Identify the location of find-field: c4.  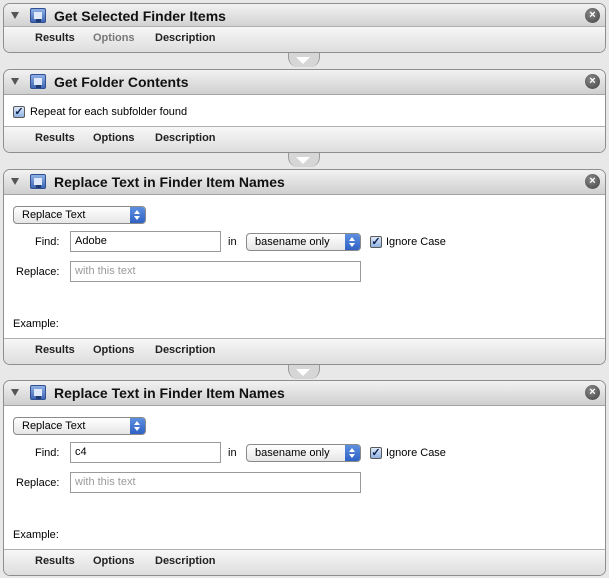
(145, 452).